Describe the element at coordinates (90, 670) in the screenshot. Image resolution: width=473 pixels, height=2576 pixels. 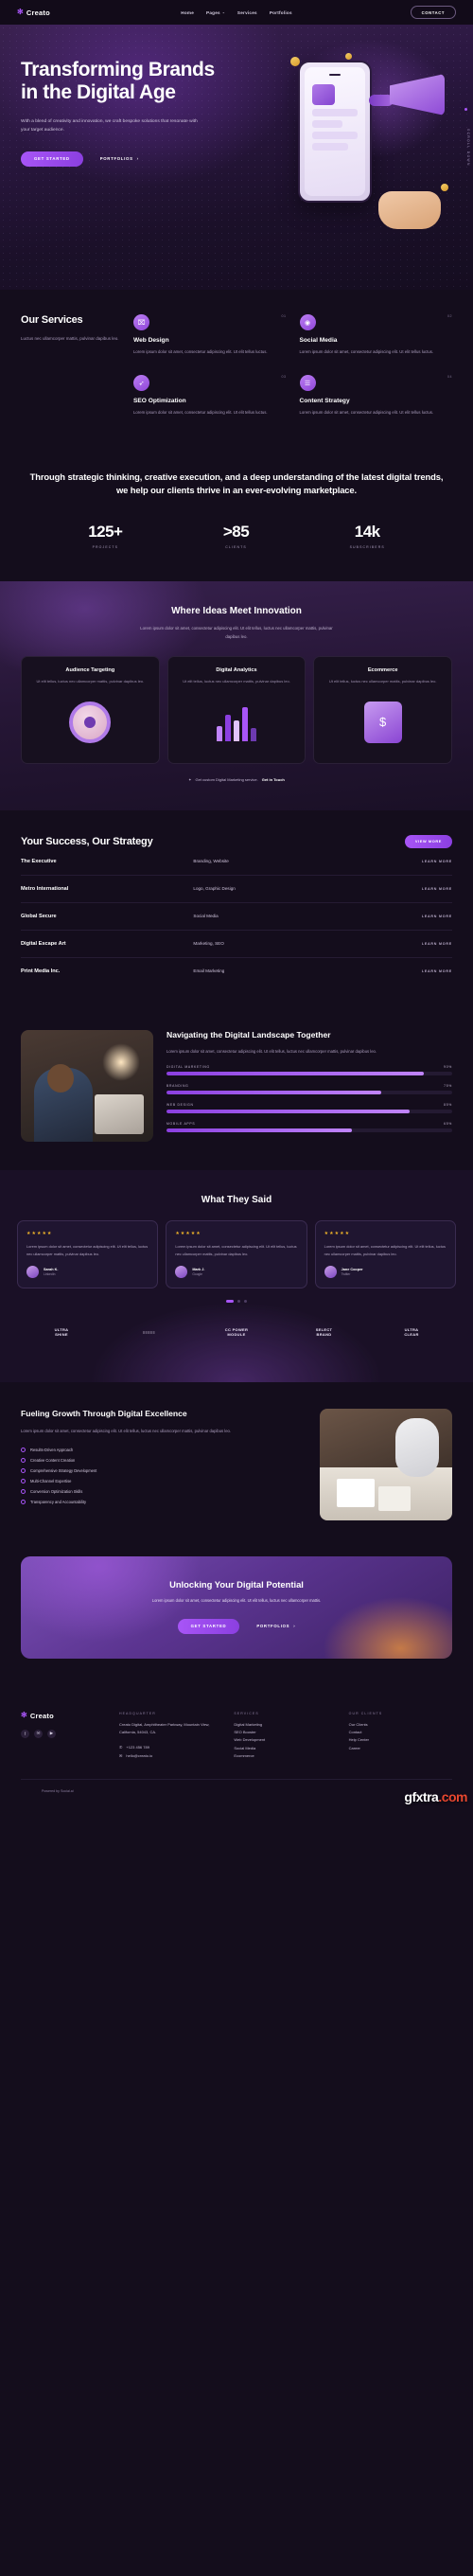
I see `card-title: Audience Targeting` at that location.